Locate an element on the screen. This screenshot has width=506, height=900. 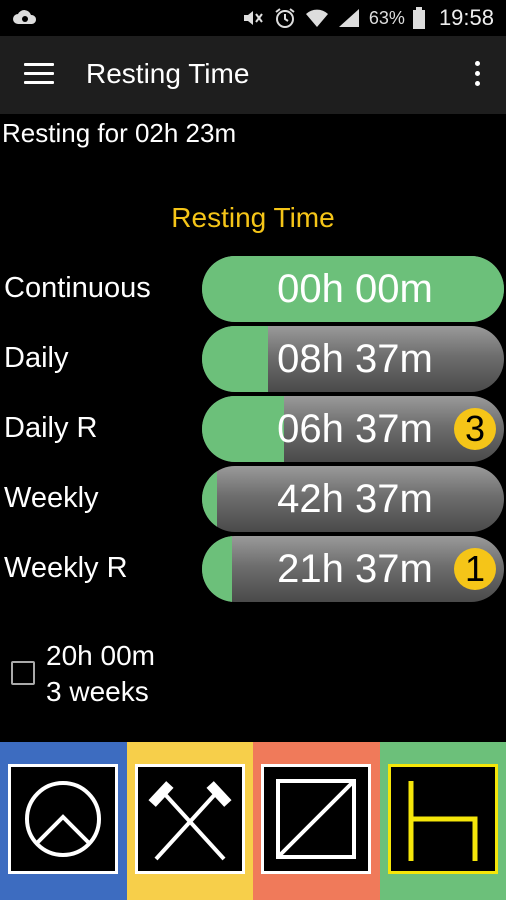
availability-mode-tile is located at coordinates (316, 821).